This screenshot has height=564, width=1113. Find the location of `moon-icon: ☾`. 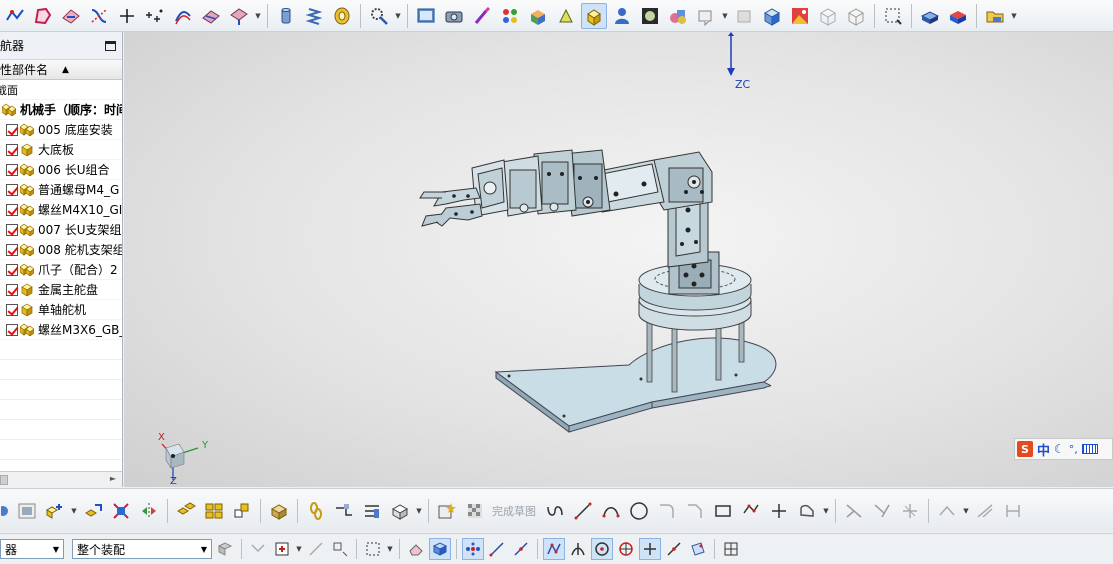

moon-icon: ☾ is located at coordinates (1059, 449).